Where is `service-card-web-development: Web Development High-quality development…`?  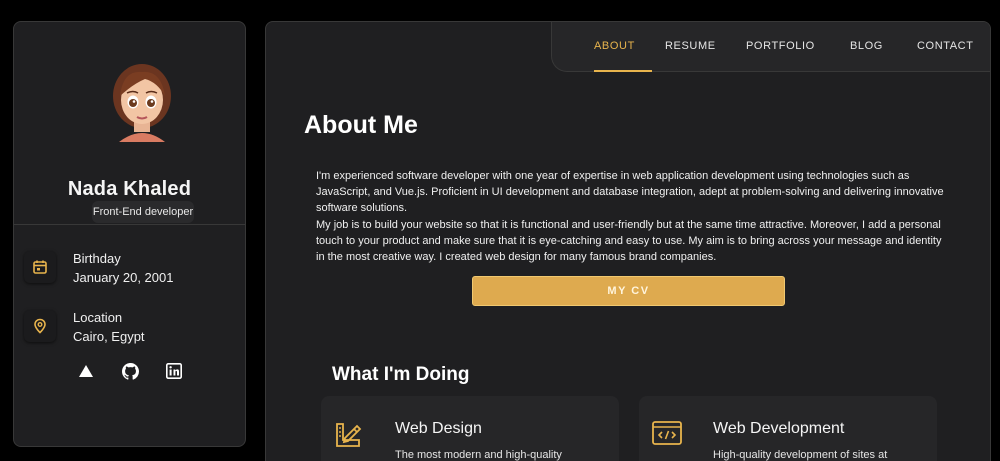 service-card-web-development: Web Development High-quality development… is located at coordinates (788, 428).